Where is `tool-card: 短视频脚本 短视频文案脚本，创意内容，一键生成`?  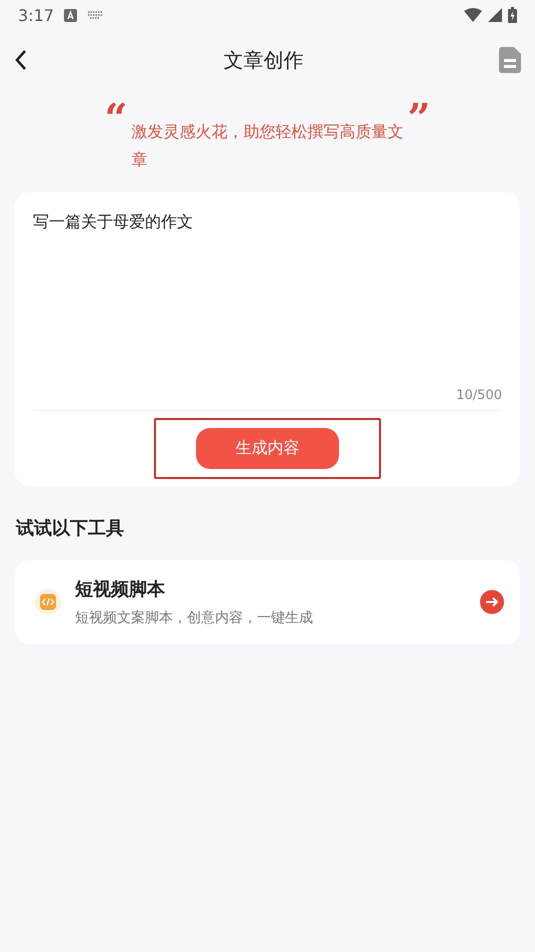
tool-card: 短视频脚本 短视频文案脚本，创意内容，一键生成 is located at coordinates (267, 602).